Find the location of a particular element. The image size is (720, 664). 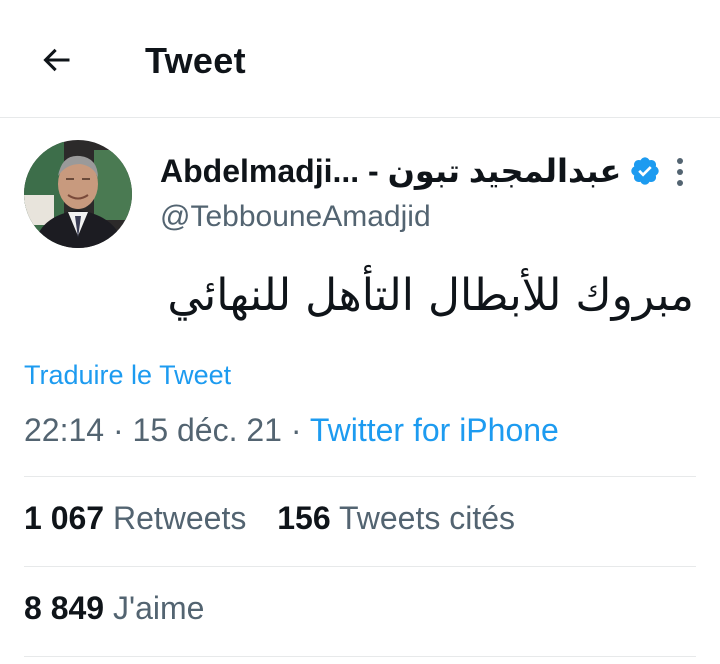

more-options-button is located at coordinates (680, 172).